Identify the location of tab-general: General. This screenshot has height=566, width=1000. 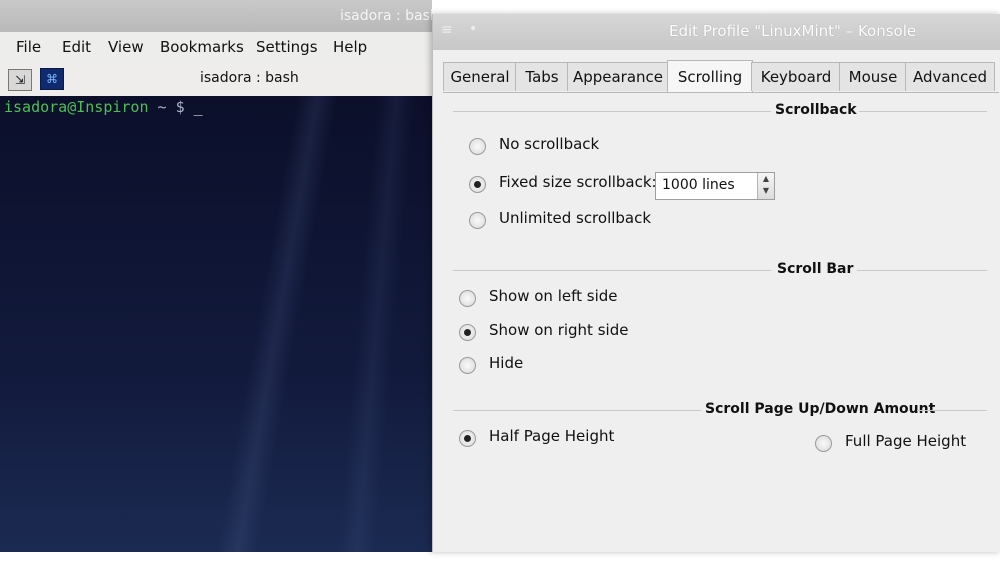
(480, 76).